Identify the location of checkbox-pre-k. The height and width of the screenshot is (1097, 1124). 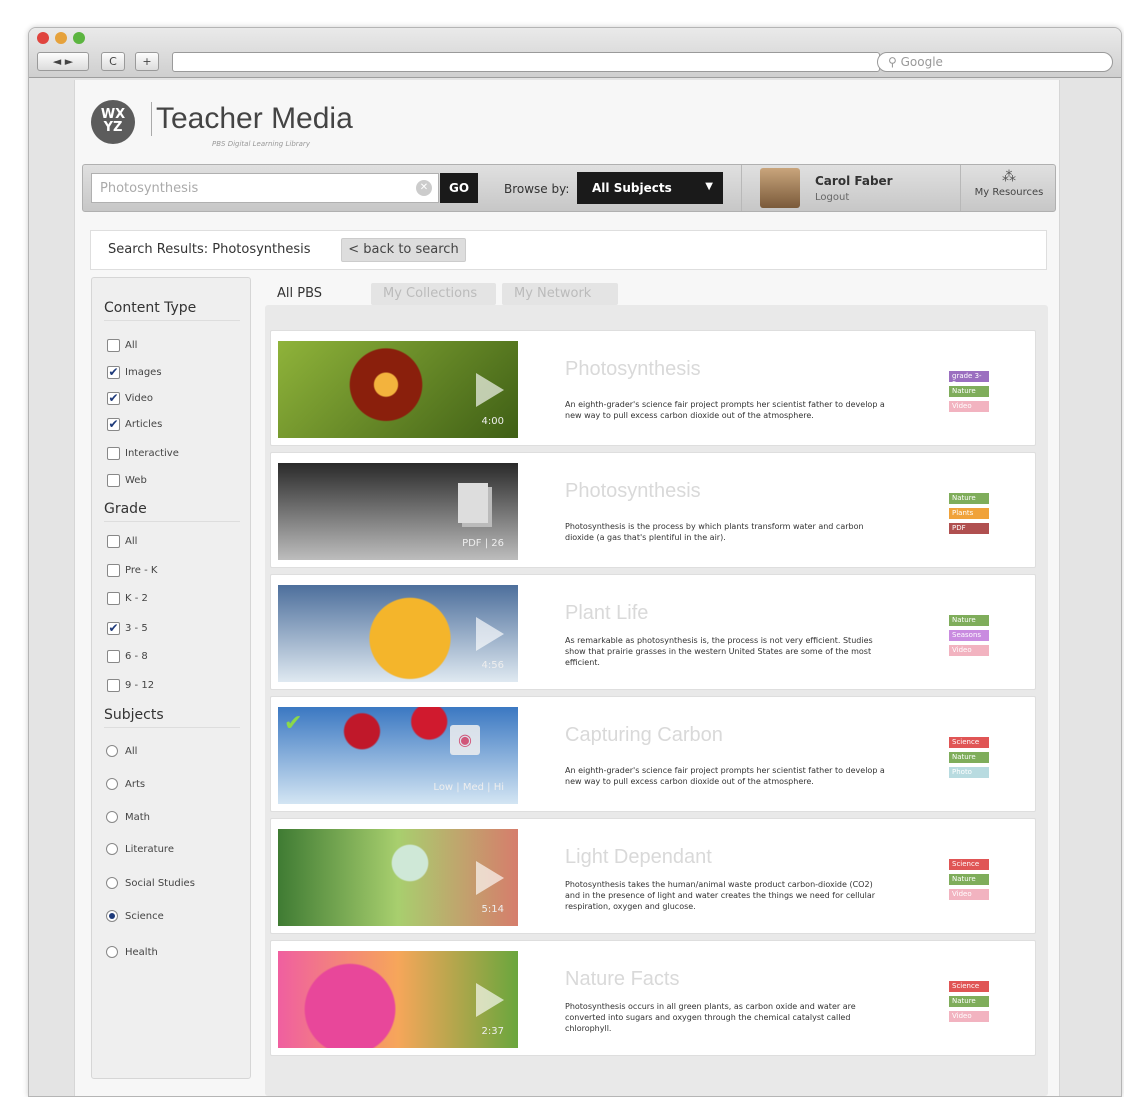
(113, 570).